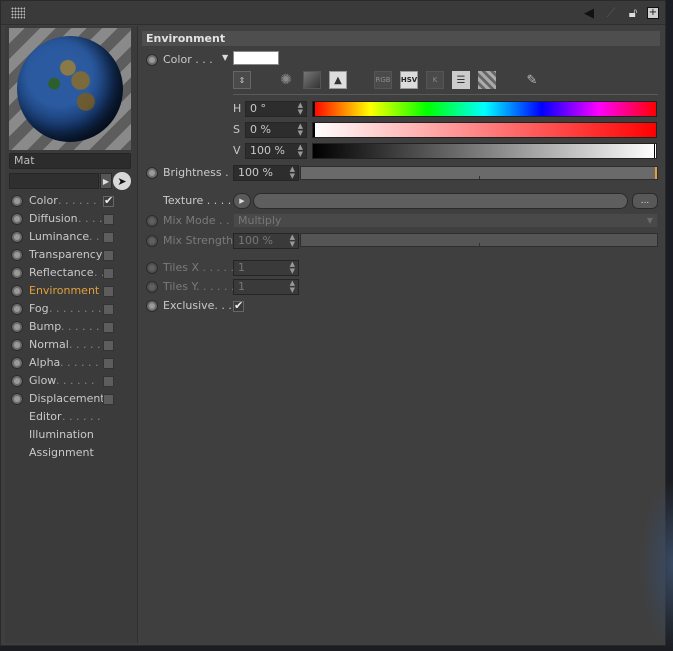 The image size is (673, 651). I want to click on channel-item-fog: Fog . . . . . . . ., so click(71, 309).